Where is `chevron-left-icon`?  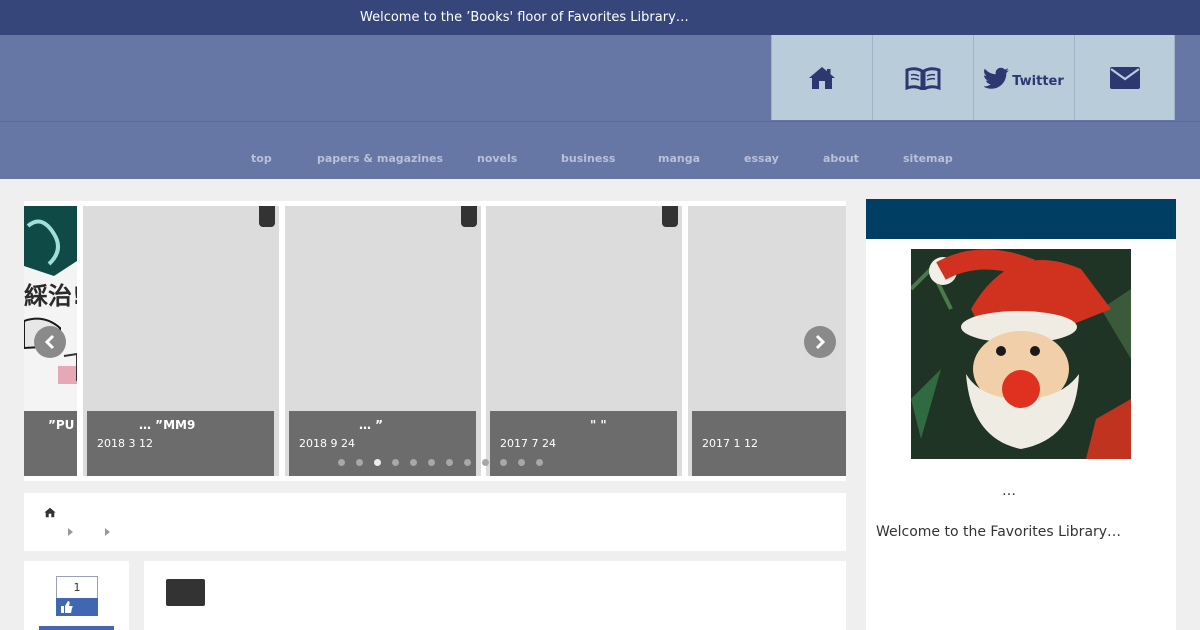 chevron-left-icon is located at coordinates (49, 342).